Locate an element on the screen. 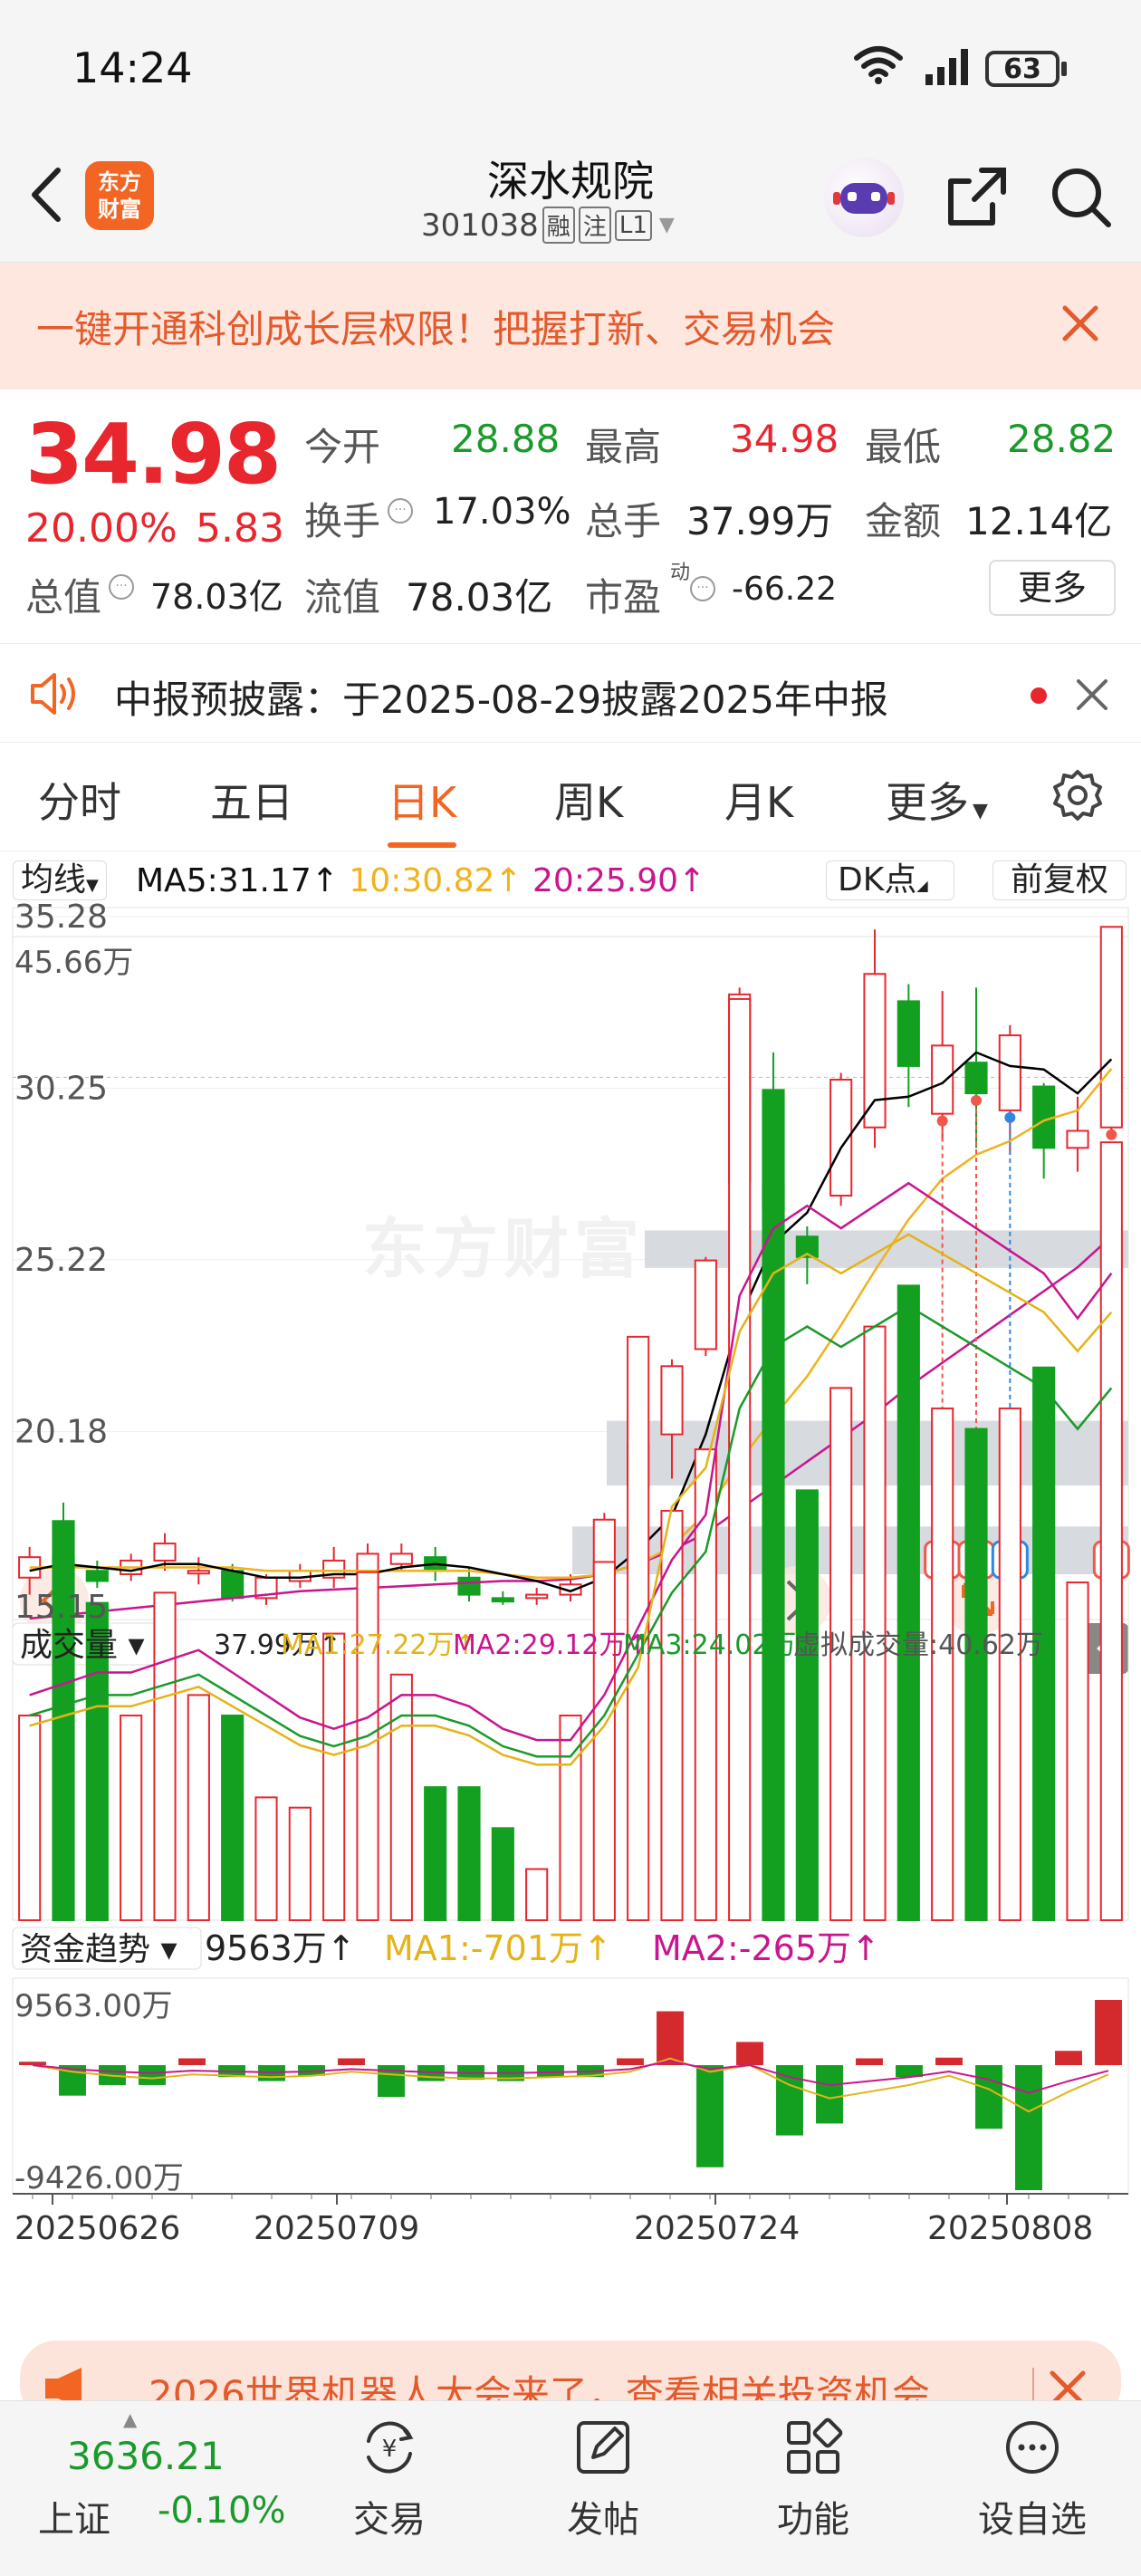  more-stats-button: 更多 is located at coordinates (1052, 588).